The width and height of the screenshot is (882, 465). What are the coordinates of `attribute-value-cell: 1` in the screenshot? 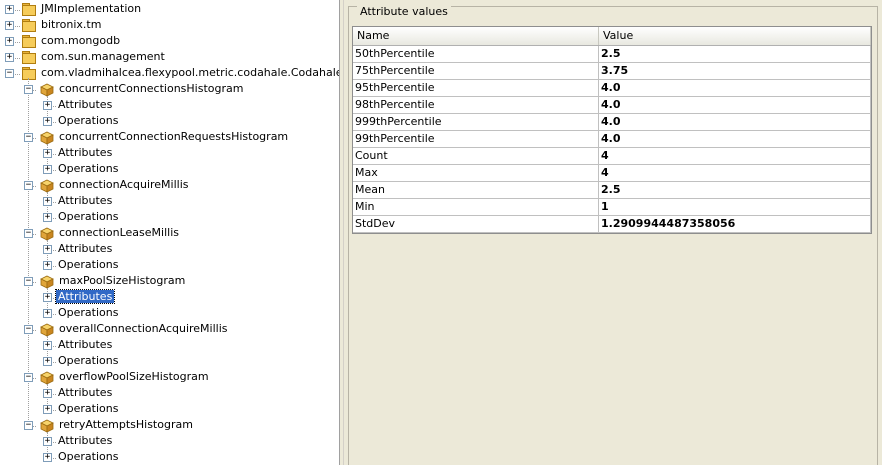 It's located at (735, 207).